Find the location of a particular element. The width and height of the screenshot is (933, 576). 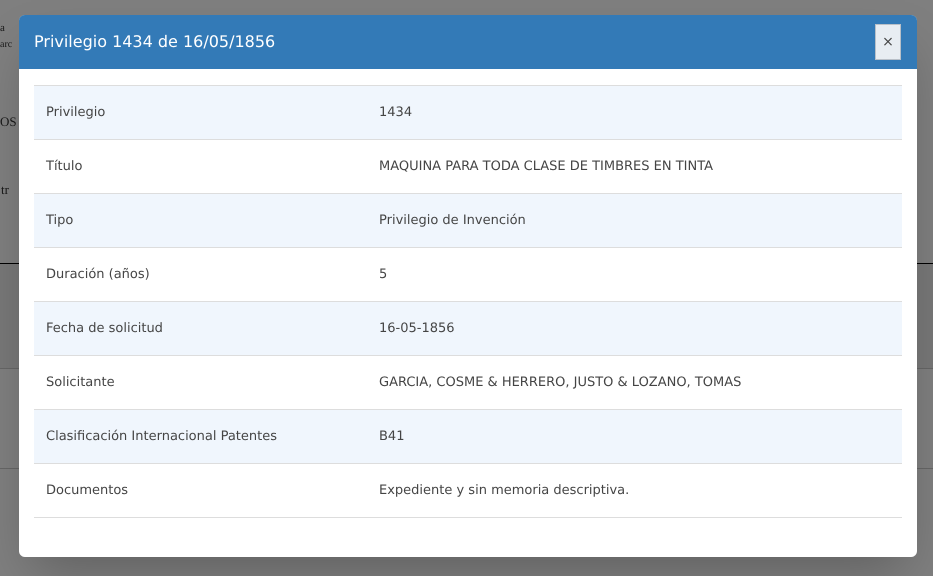

field-value: 5 is located at coordinates (383, 275).